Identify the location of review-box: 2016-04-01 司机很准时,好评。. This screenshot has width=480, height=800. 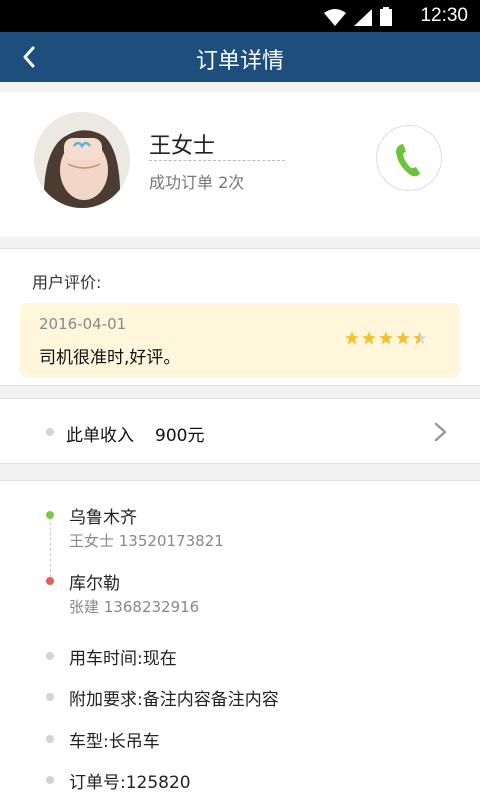
(240, 340).